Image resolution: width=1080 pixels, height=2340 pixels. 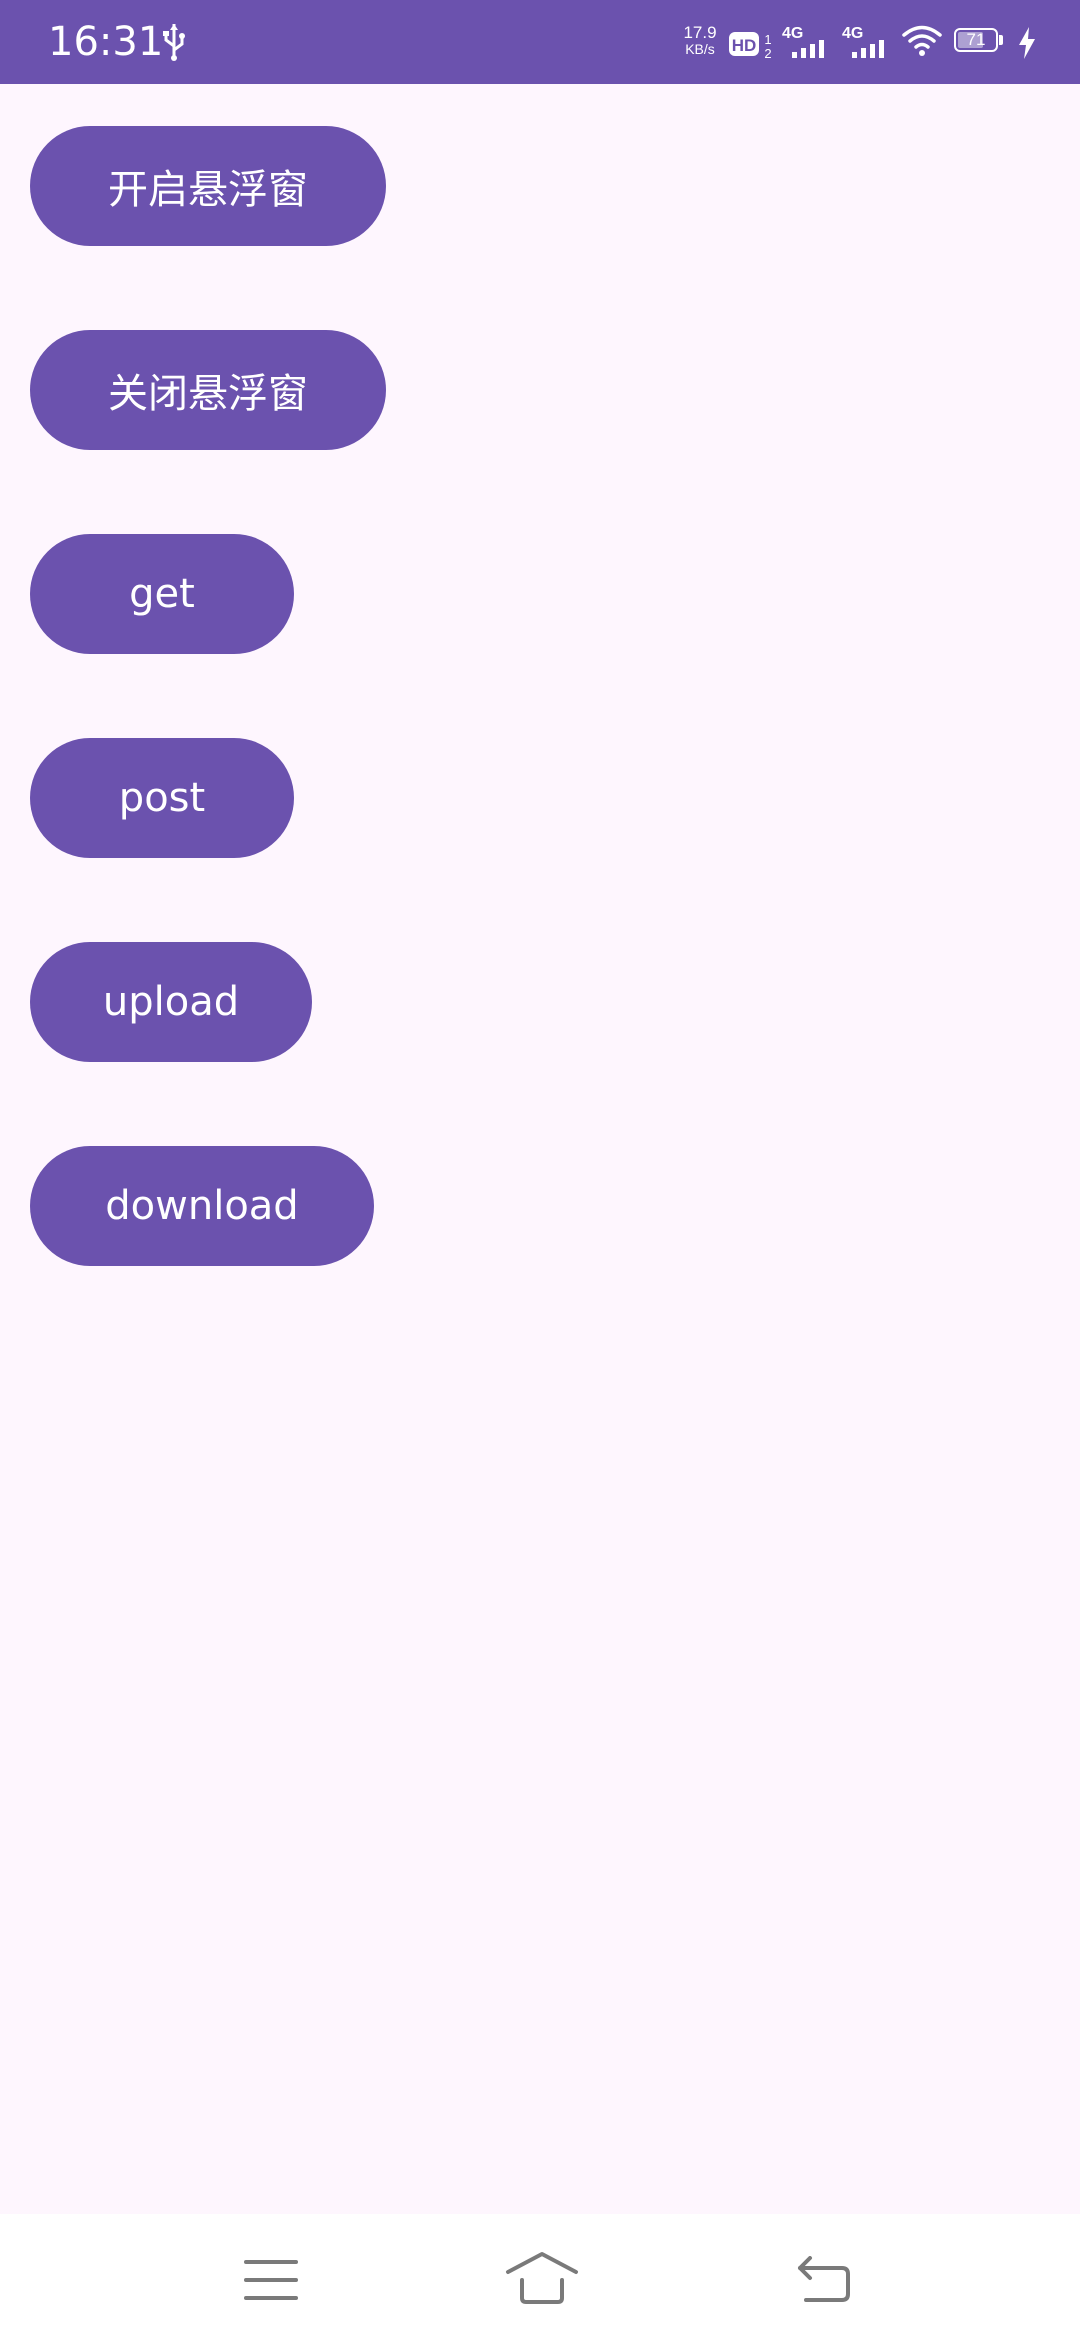 What do you see at coordinates (792, 33) in the screenshot?
I see `sim1-label: 4G` at bounding box center [792, 33].